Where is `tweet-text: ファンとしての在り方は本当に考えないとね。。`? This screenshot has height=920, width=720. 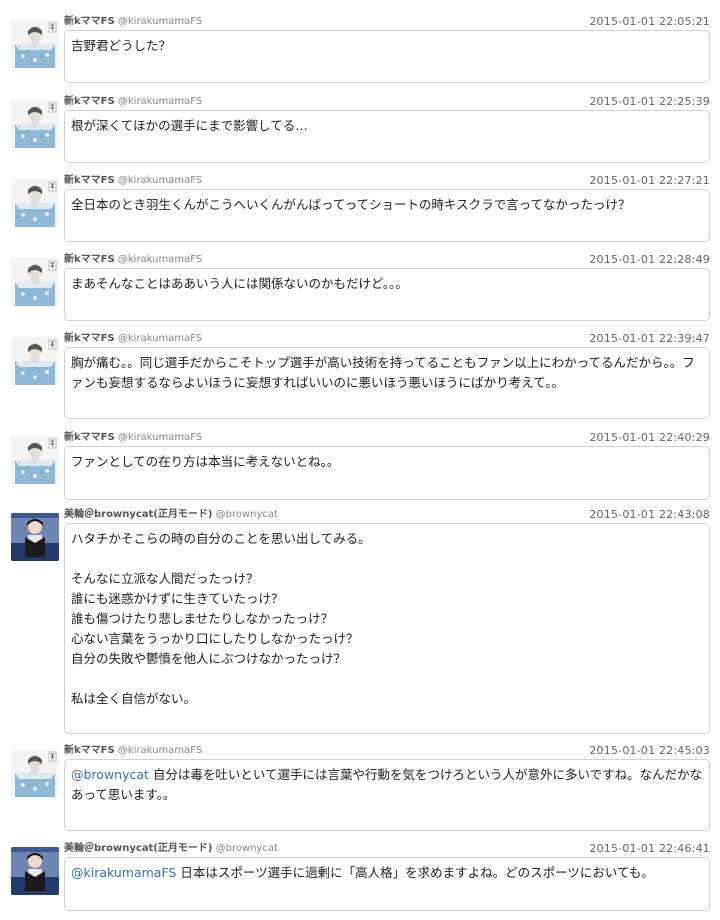
tweet-text: ファンとしての在り方は本当に考えないとね。。 is located at coordinates (387, 473).